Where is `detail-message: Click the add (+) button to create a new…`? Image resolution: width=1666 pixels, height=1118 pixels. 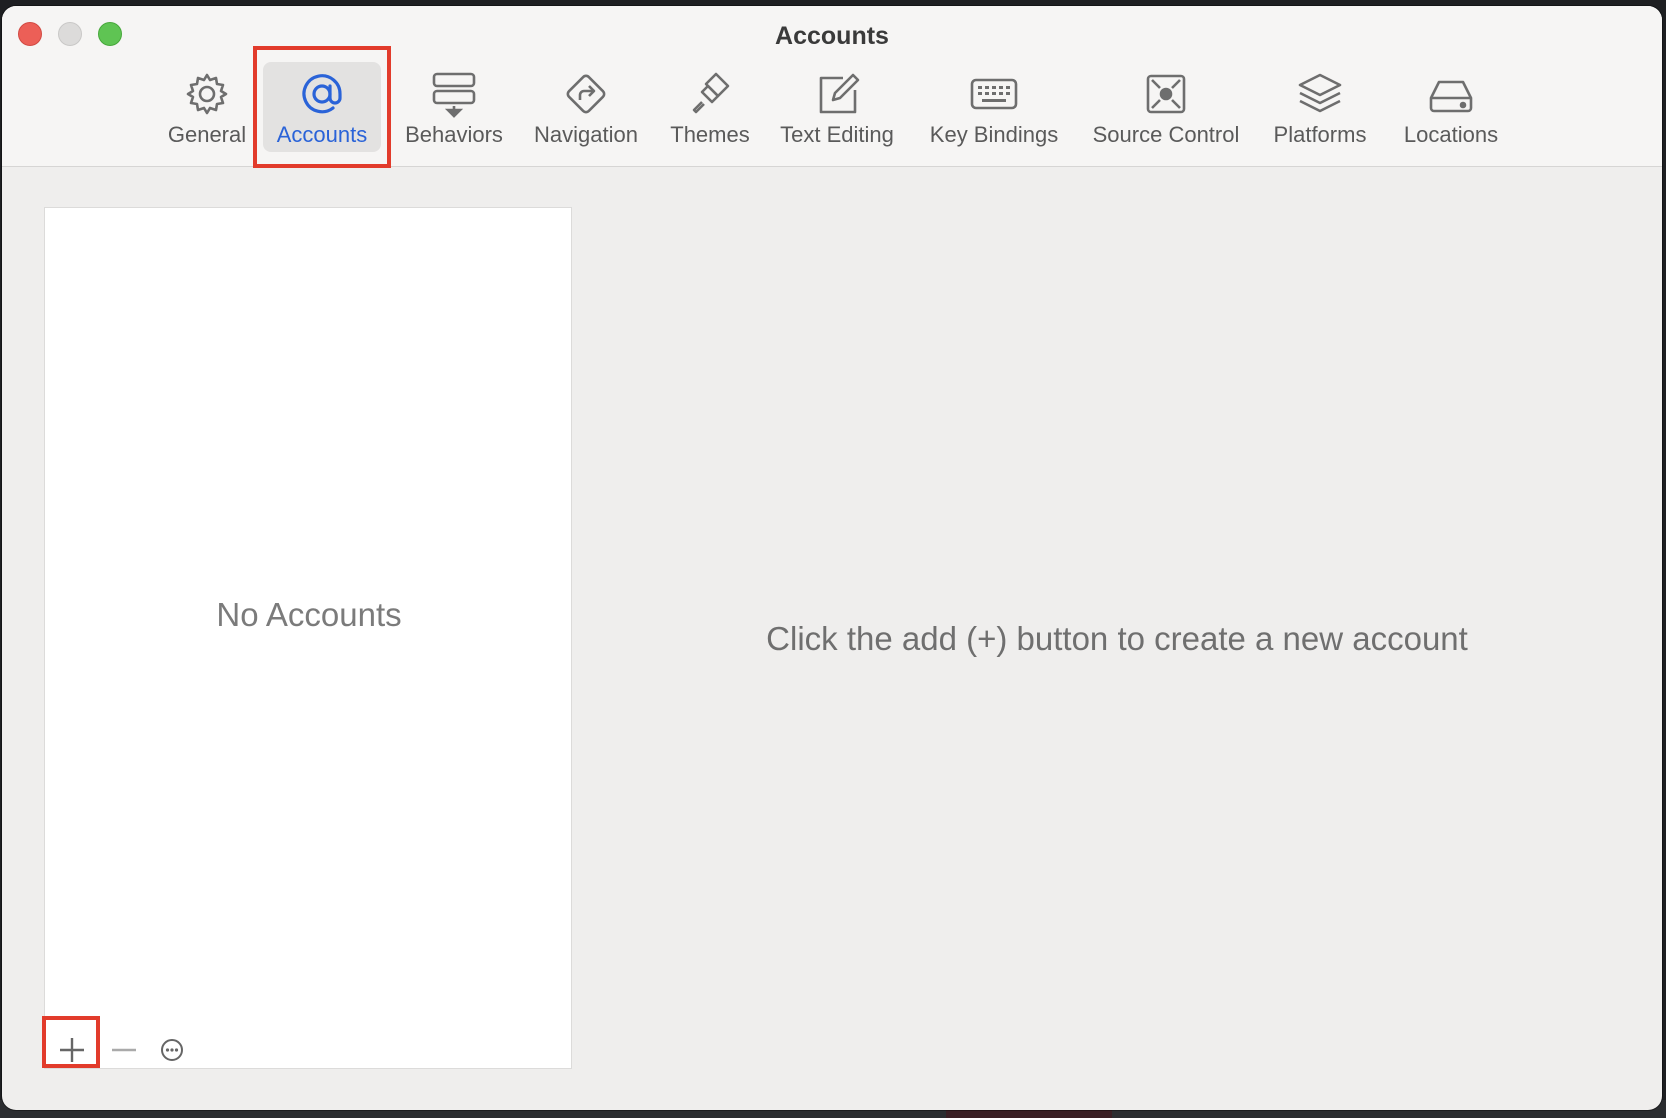
detail-message: Click the add (+) button to create a new… is located at coordinates (1117, 638).